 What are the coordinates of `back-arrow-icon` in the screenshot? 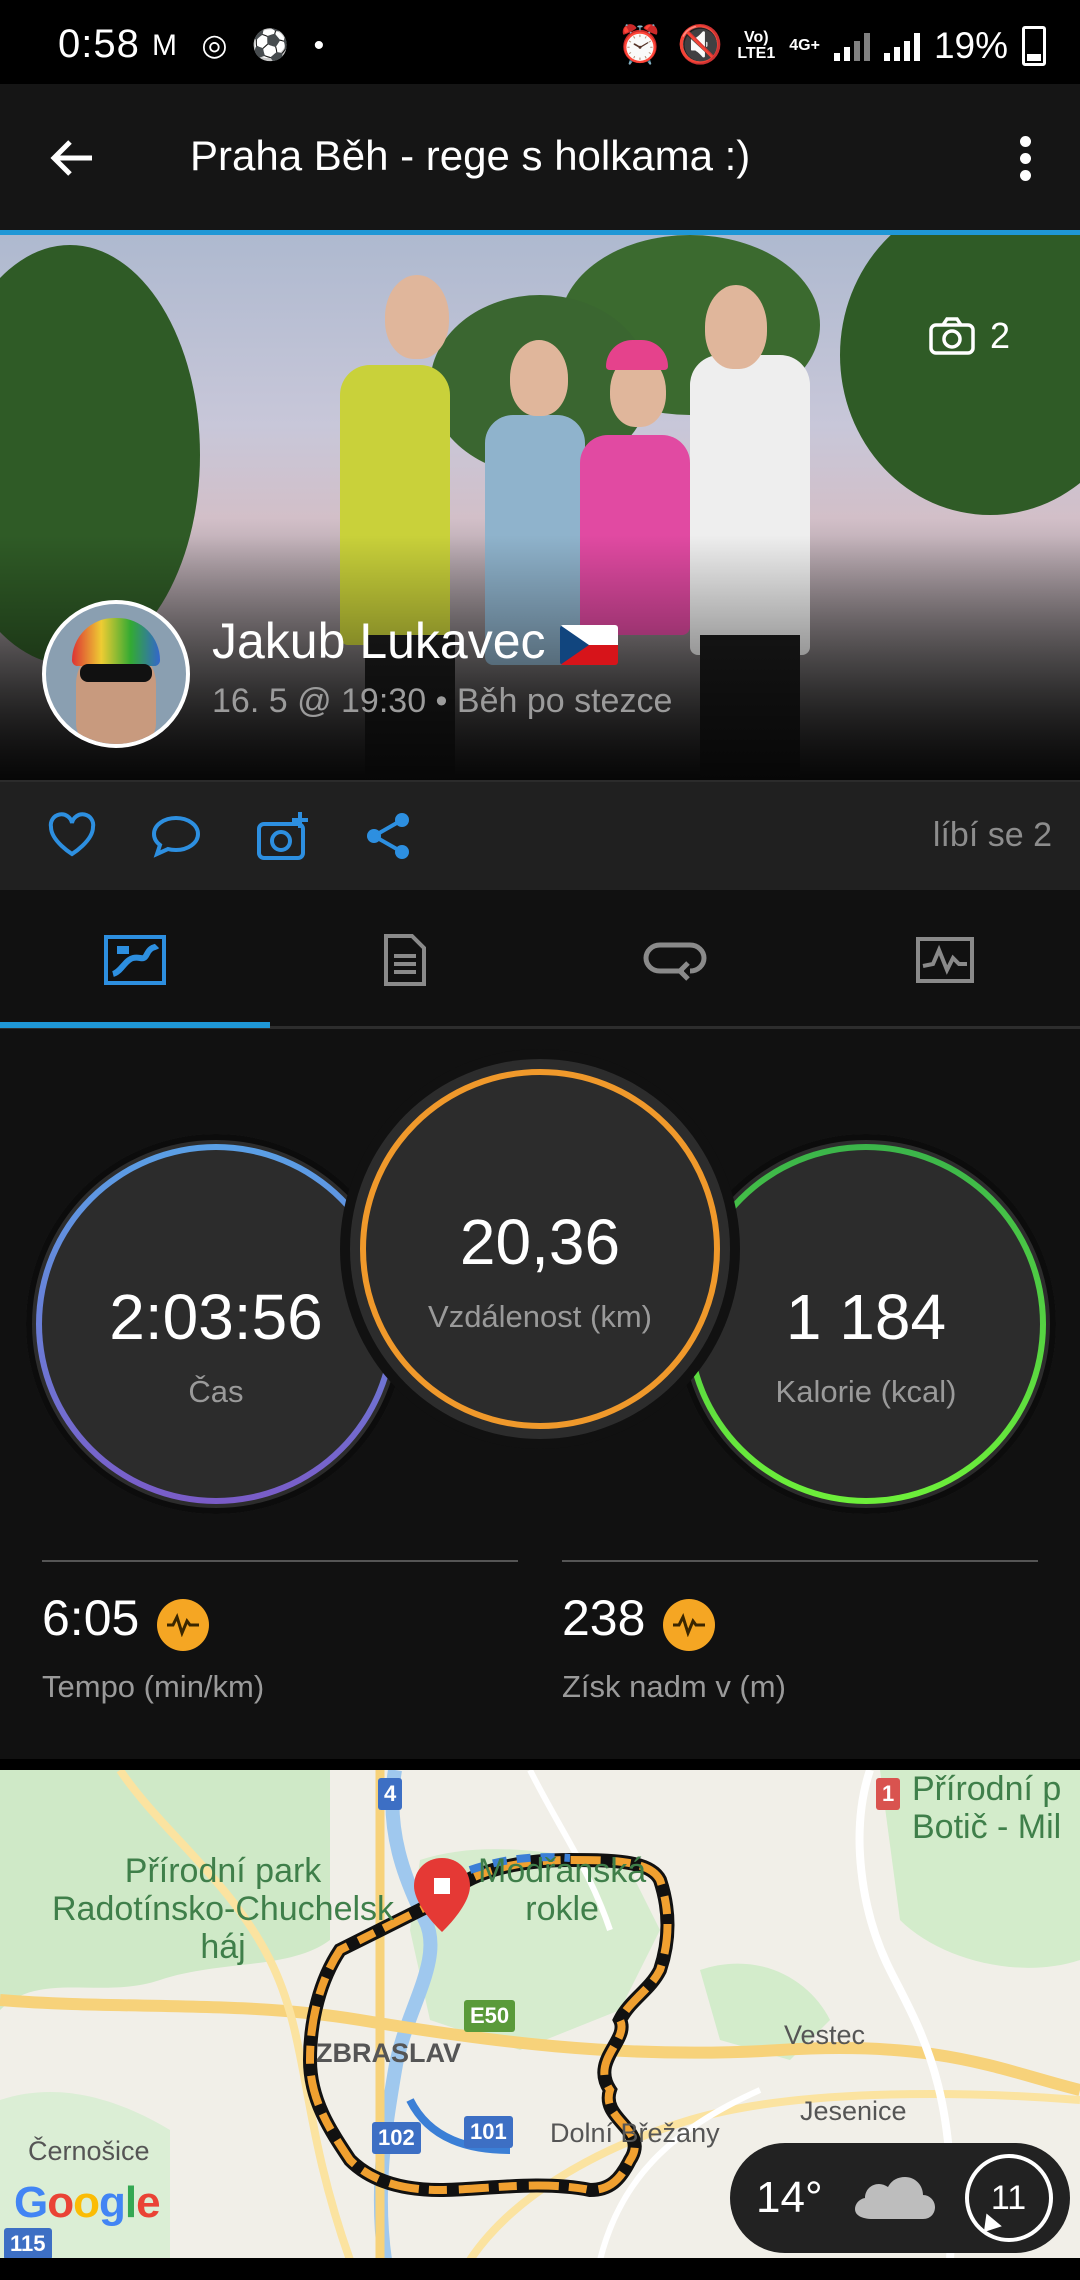 It's located at (72, 158).